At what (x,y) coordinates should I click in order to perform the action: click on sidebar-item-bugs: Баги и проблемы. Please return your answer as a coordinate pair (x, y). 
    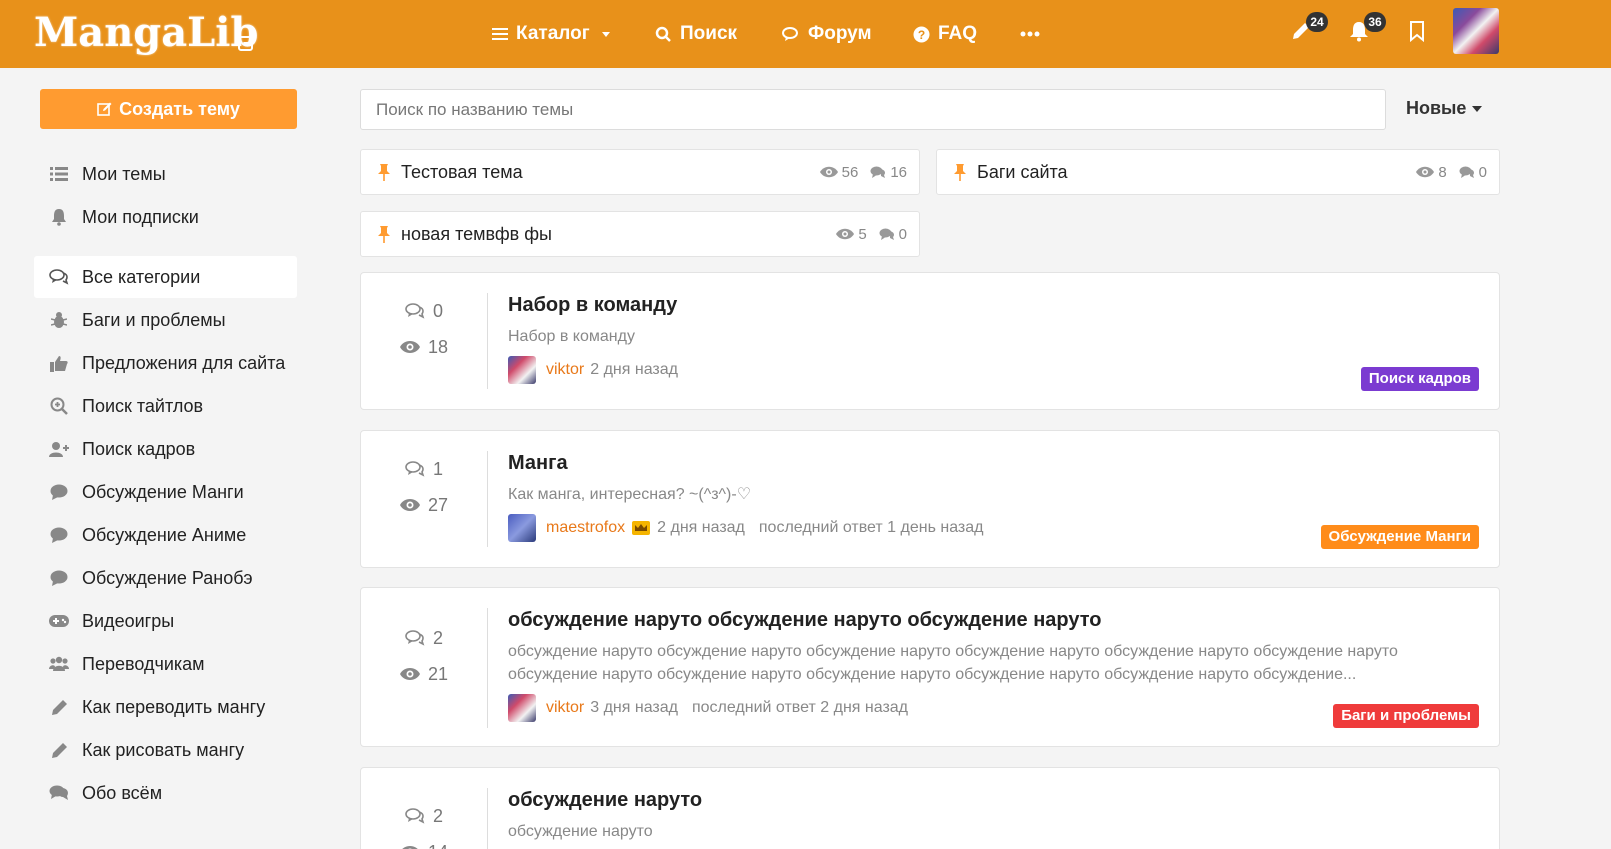
    Looking at the image, I should click on (165, 320).